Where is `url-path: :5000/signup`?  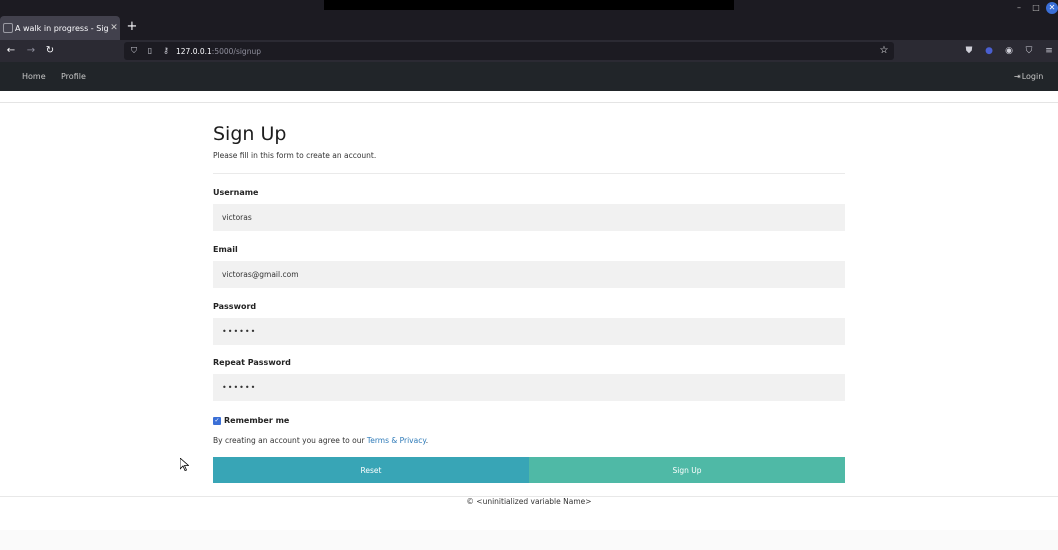
url-path: :5000/signup is located at coordinates (236, 51).